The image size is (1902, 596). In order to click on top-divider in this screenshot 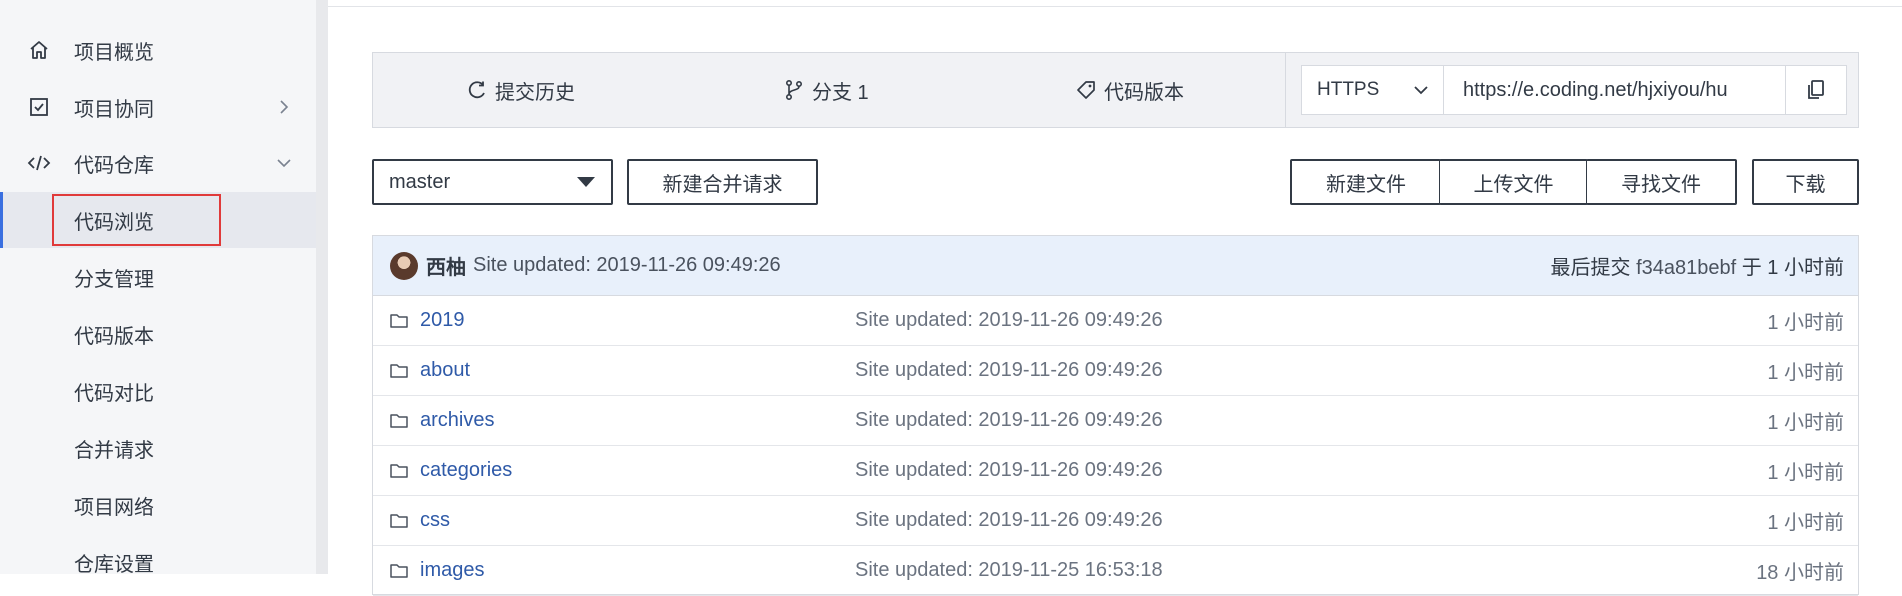, I will do `click(1115, 6)`.